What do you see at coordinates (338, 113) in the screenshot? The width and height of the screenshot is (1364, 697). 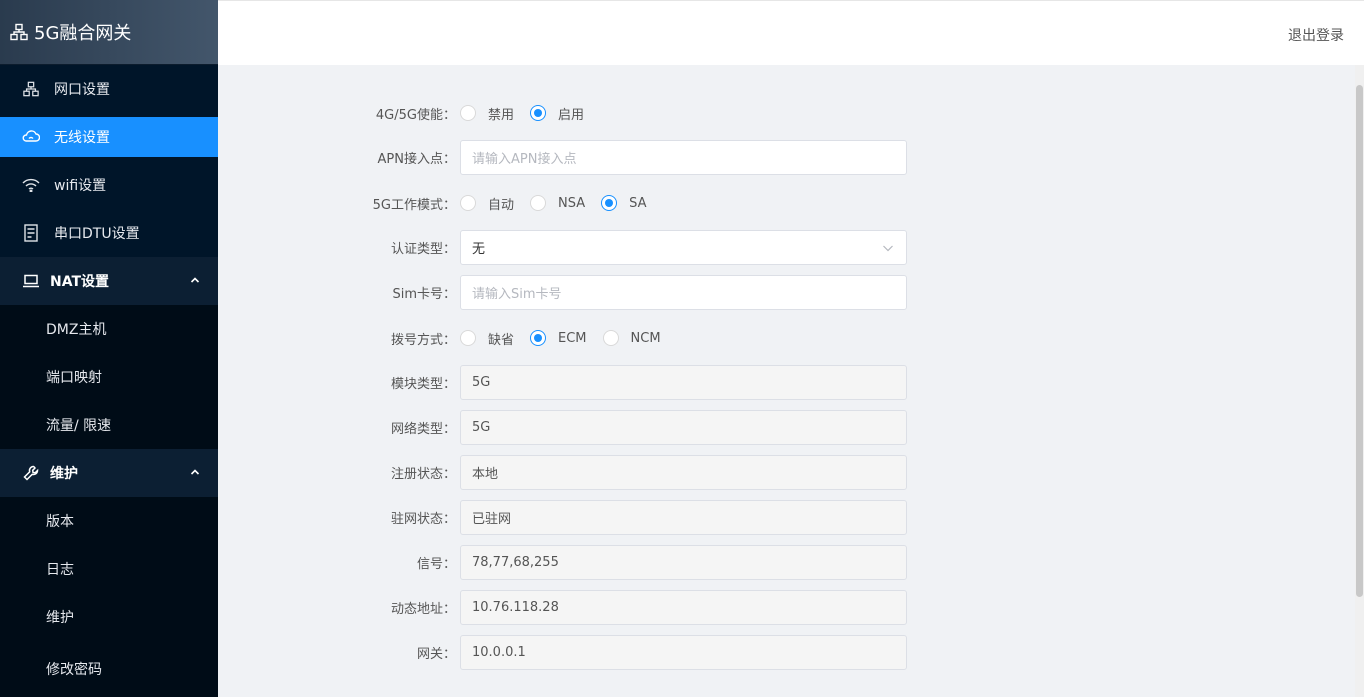 I see `enable-label: 4G/5G使能` at bounding box center [338, 113].